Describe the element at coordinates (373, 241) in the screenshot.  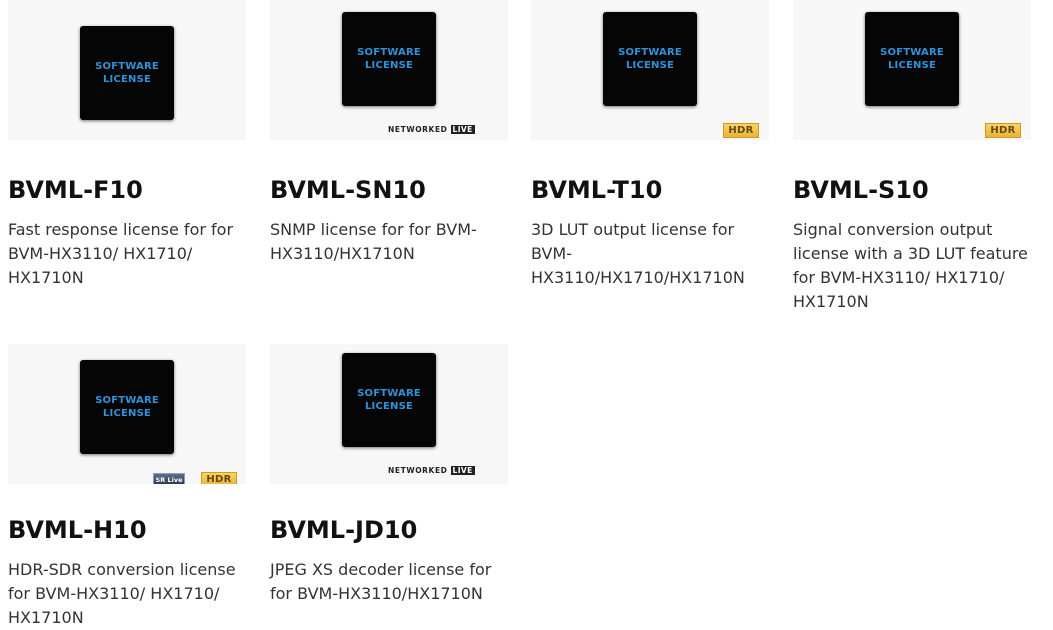
I see `product-description: SNMP license for for BVM-HX3110/HX1710N` at that location.